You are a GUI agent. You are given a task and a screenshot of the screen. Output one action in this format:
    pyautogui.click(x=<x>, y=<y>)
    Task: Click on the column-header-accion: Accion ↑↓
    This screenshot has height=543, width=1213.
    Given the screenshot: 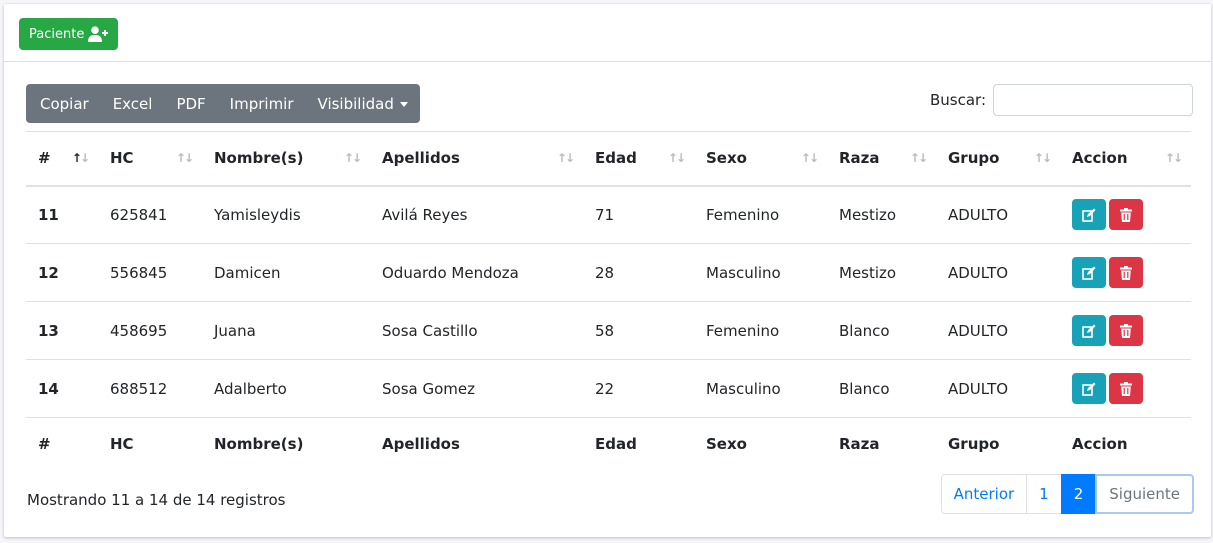 What is the action you would take?
    pyautogui.click(x=1125, y=159)
    